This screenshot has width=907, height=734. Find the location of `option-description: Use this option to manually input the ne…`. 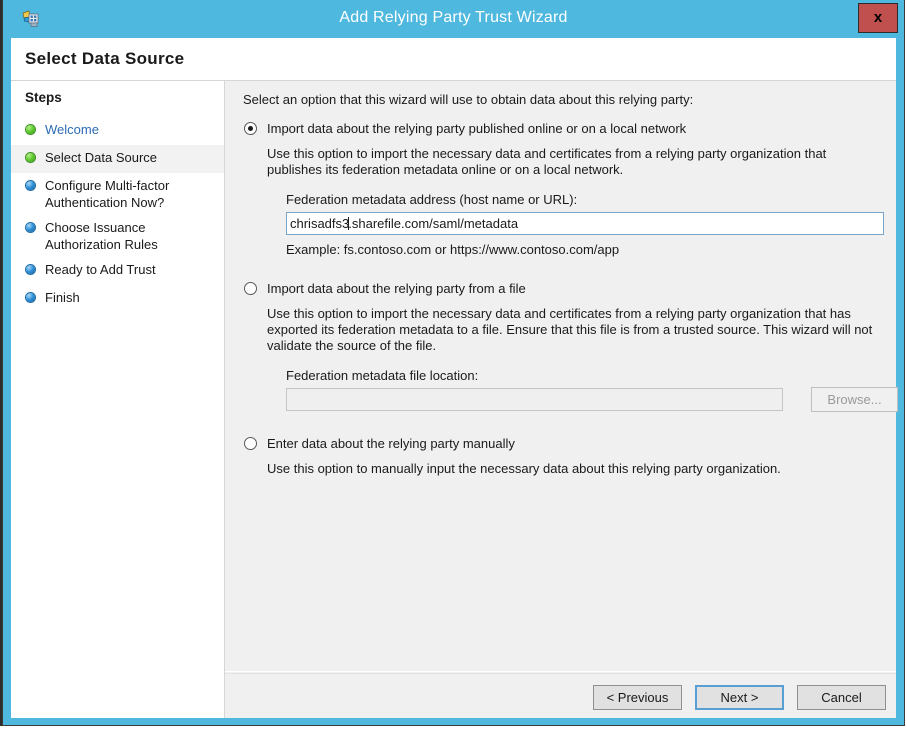

option-description: Use this option to manually input the ne… is located at coordinates (524, 468).